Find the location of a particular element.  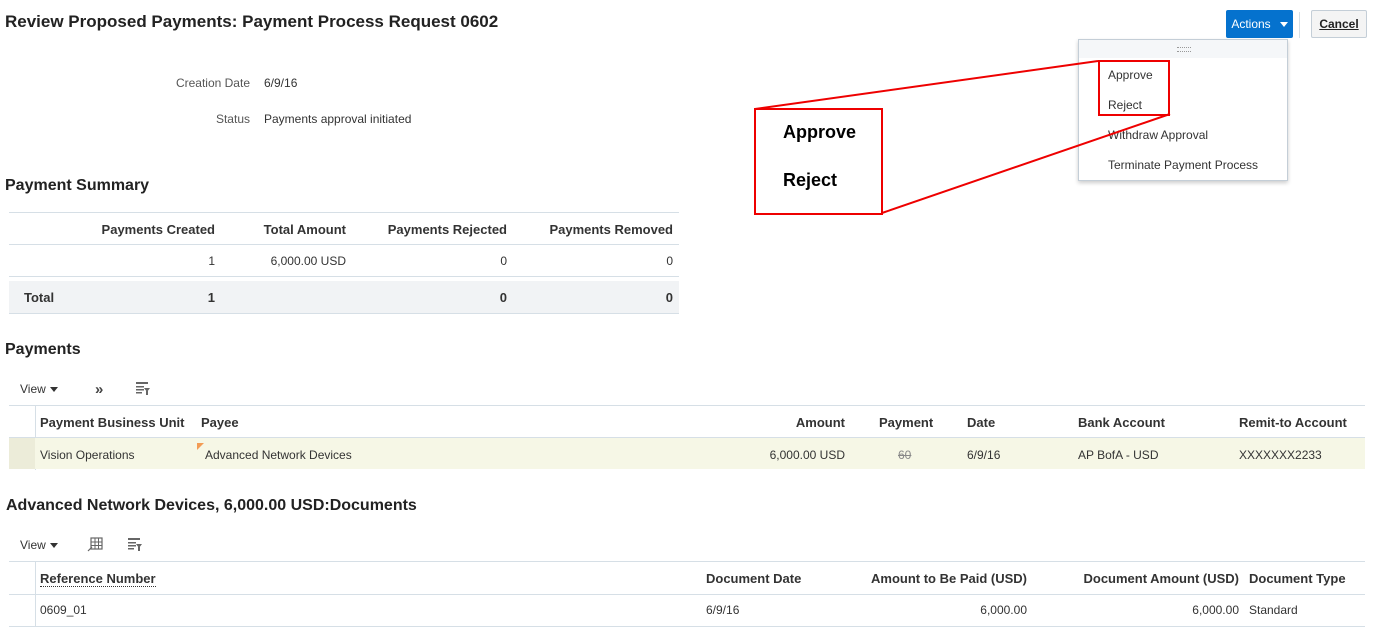

payments-cell-amount: 6,000.00 USD is located at coordinates (807, 455).